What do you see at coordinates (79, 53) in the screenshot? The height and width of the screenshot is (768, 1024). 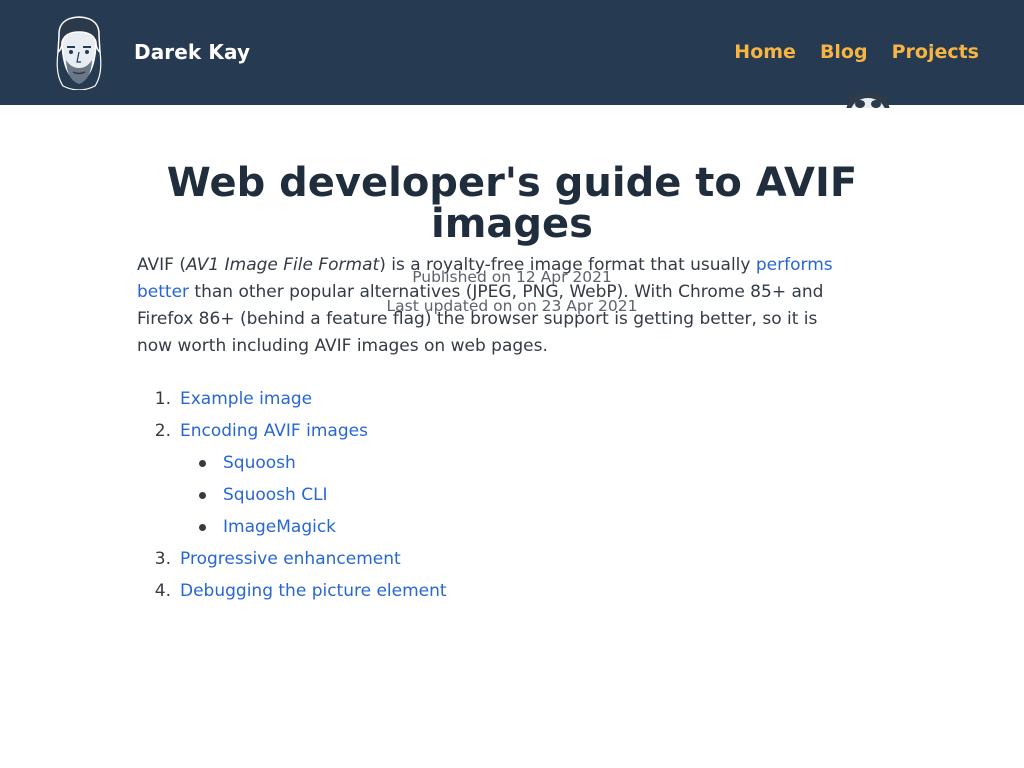 I see `avatar` at bounding box center [79, 53].